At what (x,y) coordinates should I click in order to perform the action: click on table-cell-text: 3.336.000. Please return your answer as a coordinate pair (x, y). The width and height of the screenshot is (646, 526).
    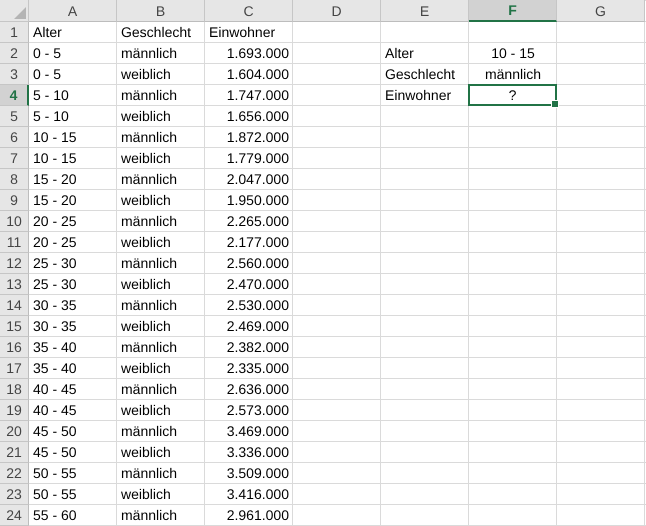
    Looking at the image, I should click on (258, 452).